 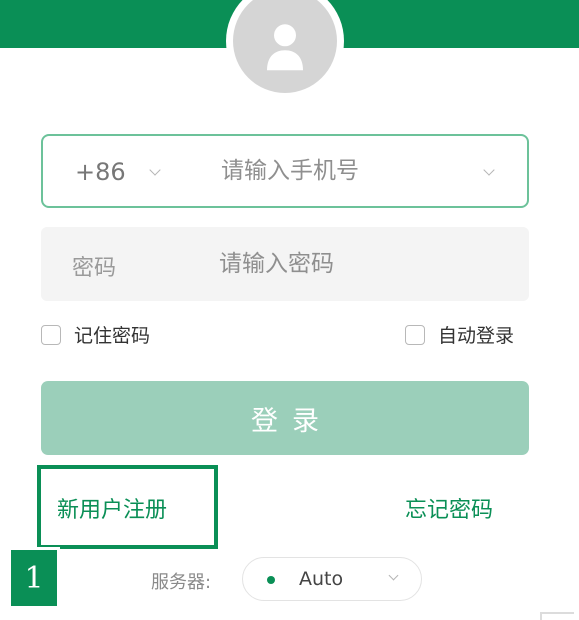 I want to click on server-label: 服务器:, so click(x=181, y=582).